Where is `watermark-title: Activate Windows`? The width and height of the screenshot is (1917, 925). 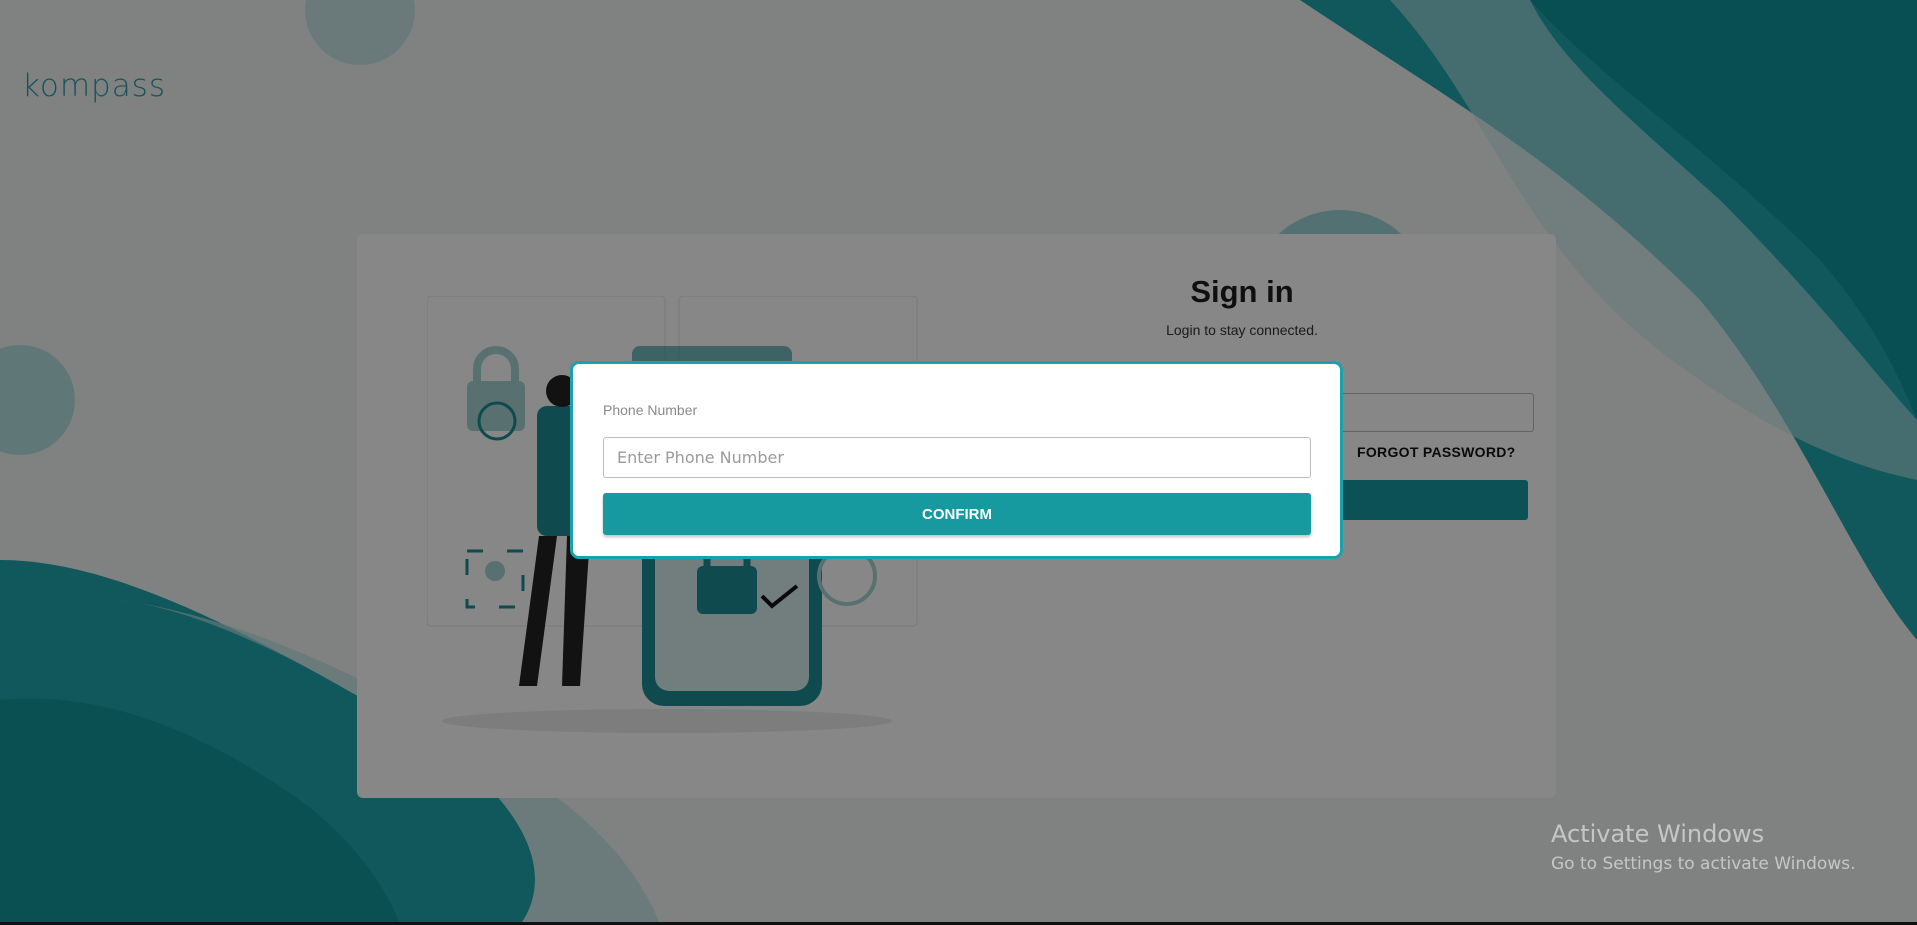
watermark-title: Activate Windows is located at coordinates (1658, 834).